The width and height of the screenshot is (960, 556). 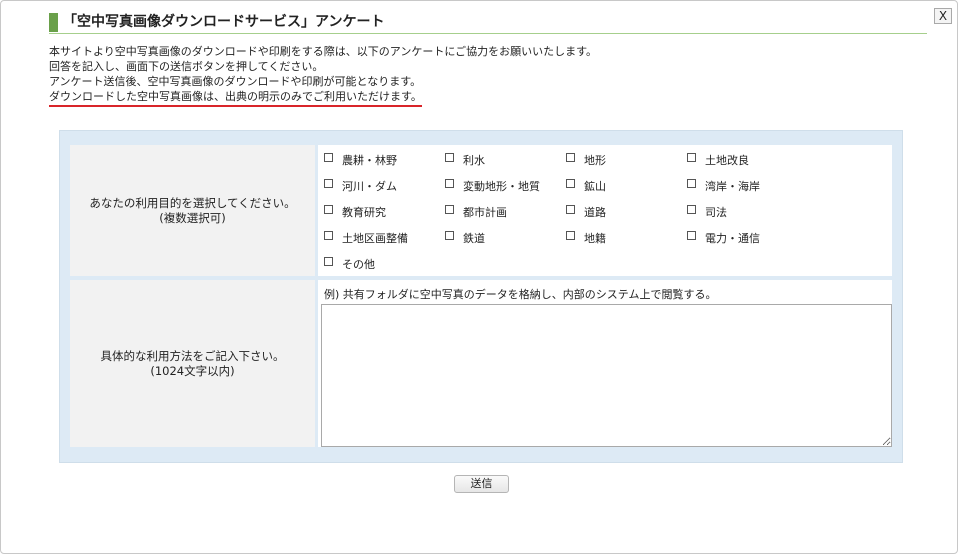 I want to click on intro-line-3: アンケート送信後、空中写真画像のダウンロードや印刷が可能となります。, so click(x=235, y=81).